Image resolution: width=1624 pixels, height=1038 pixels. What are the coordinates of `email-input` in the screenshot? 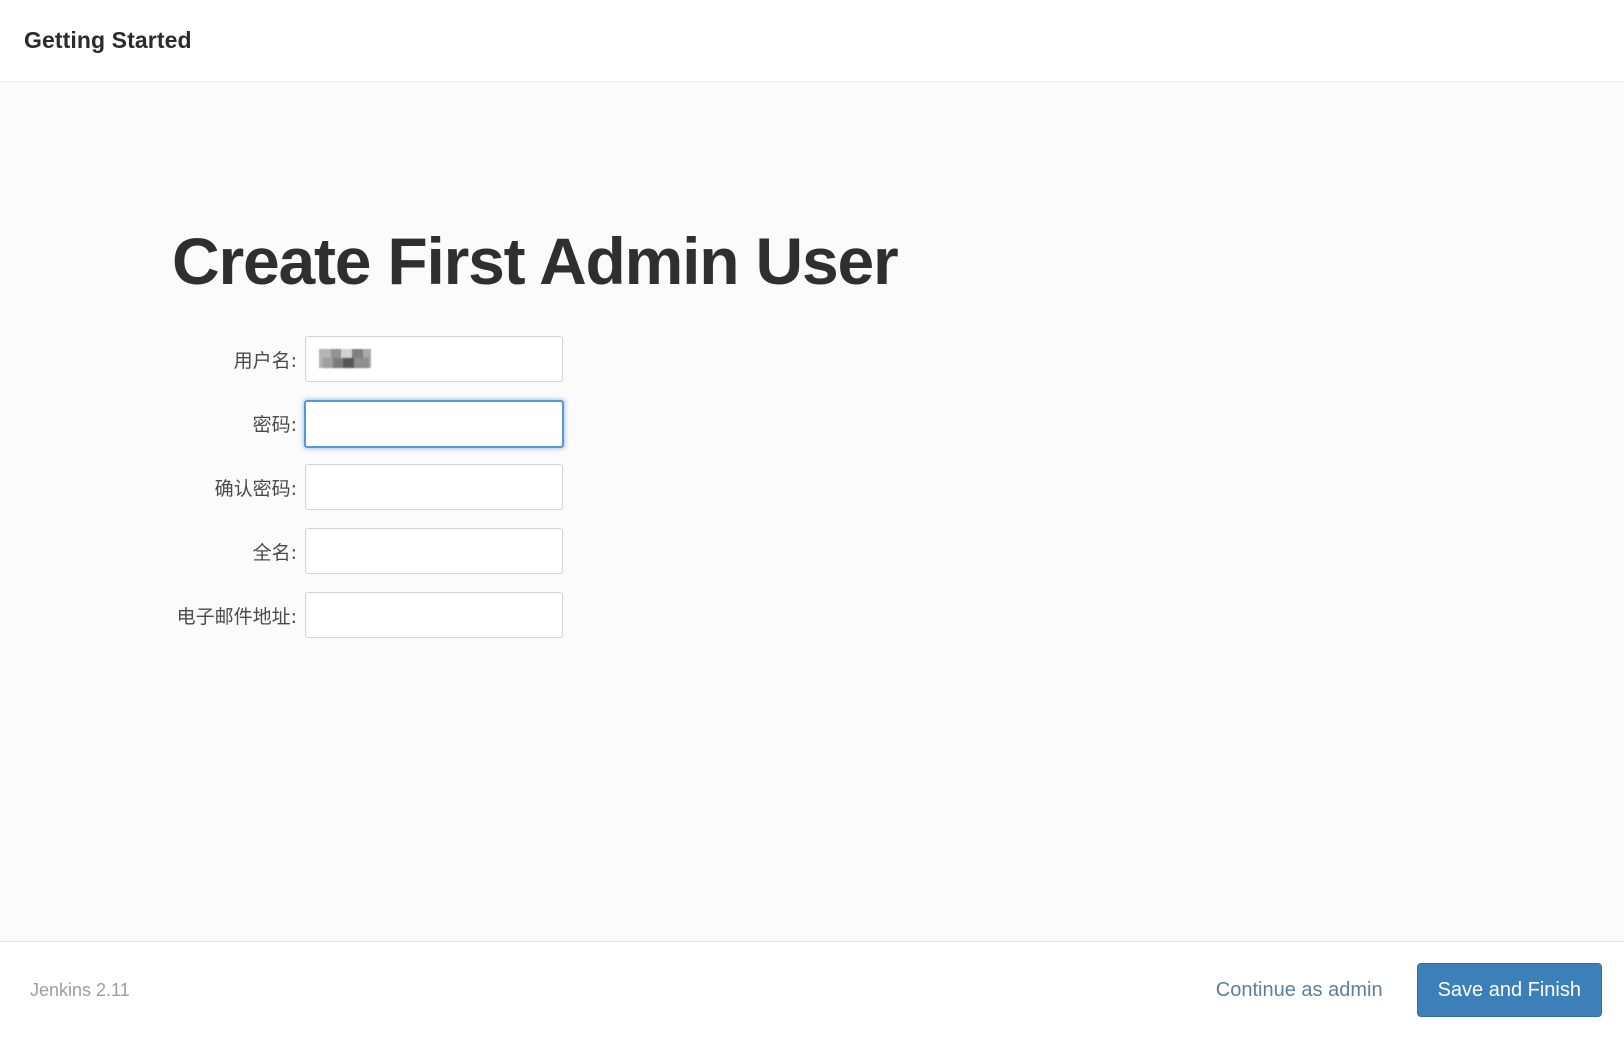 It's located at (434, 615).